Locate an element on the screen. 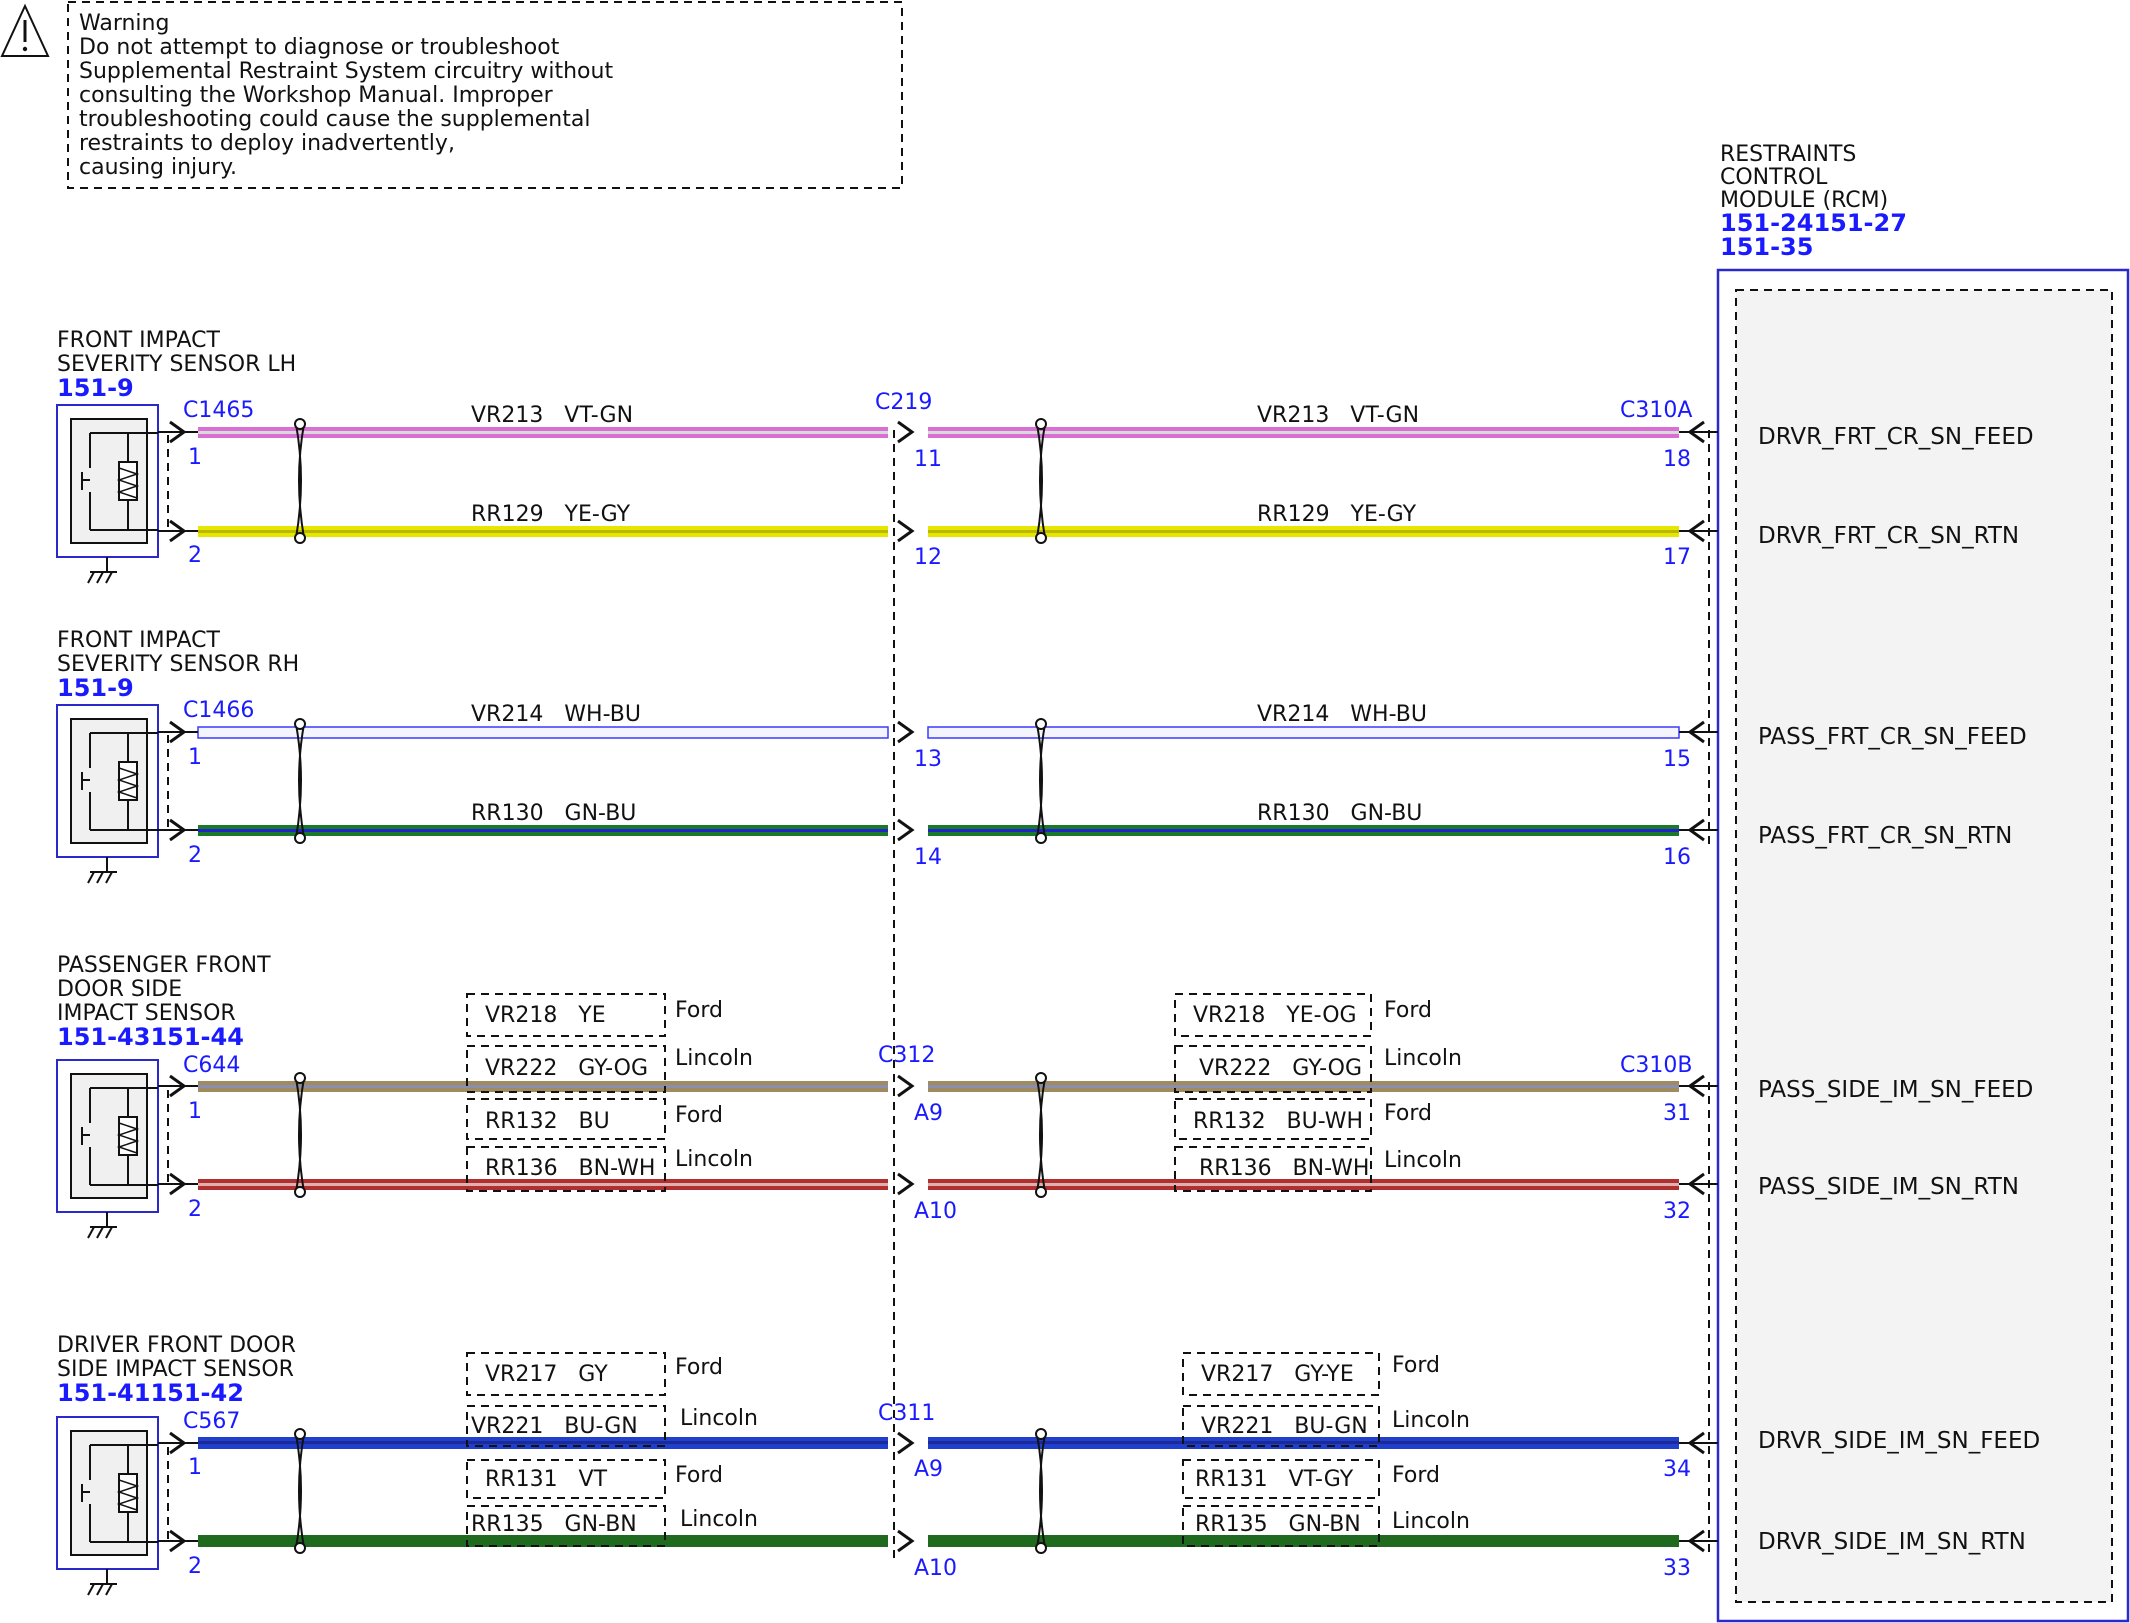  sensor-connector-id: C644 is located at coordinates (211, 1065).